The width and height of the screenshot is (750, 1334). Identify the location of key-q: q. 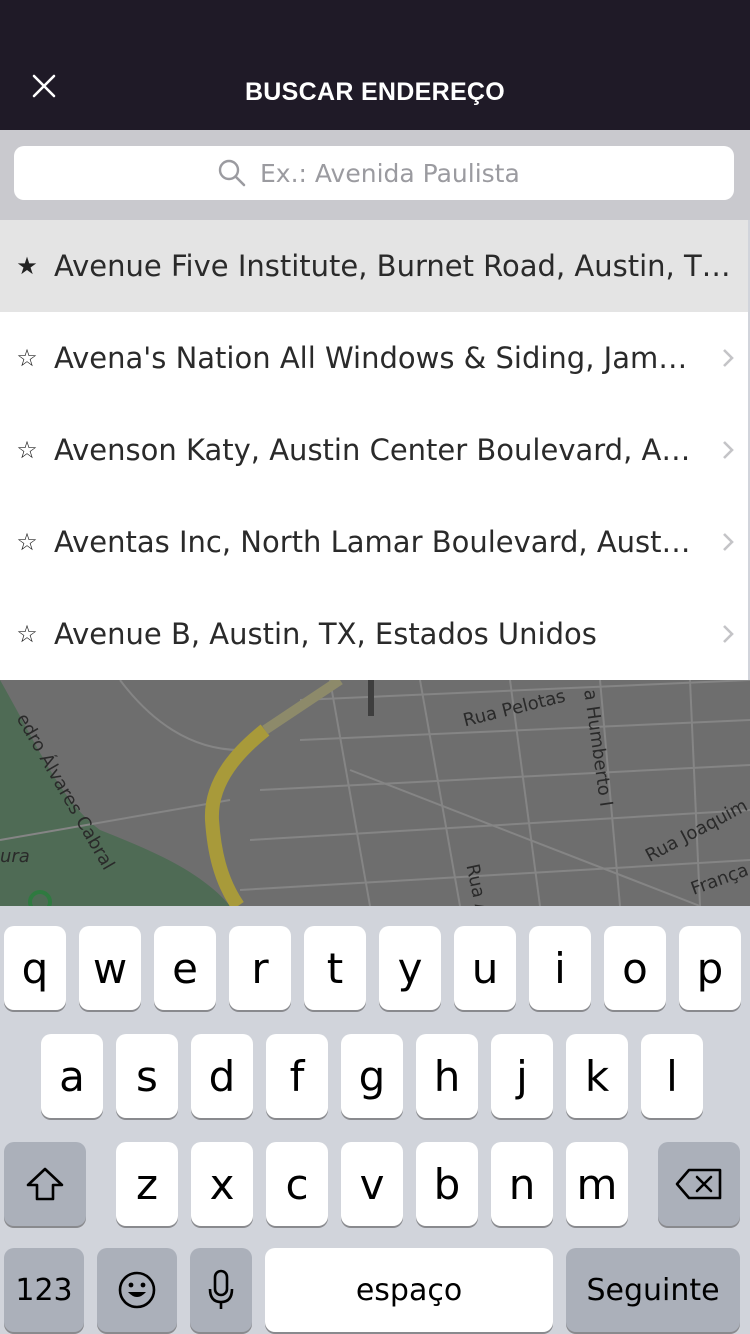
(35, 968).